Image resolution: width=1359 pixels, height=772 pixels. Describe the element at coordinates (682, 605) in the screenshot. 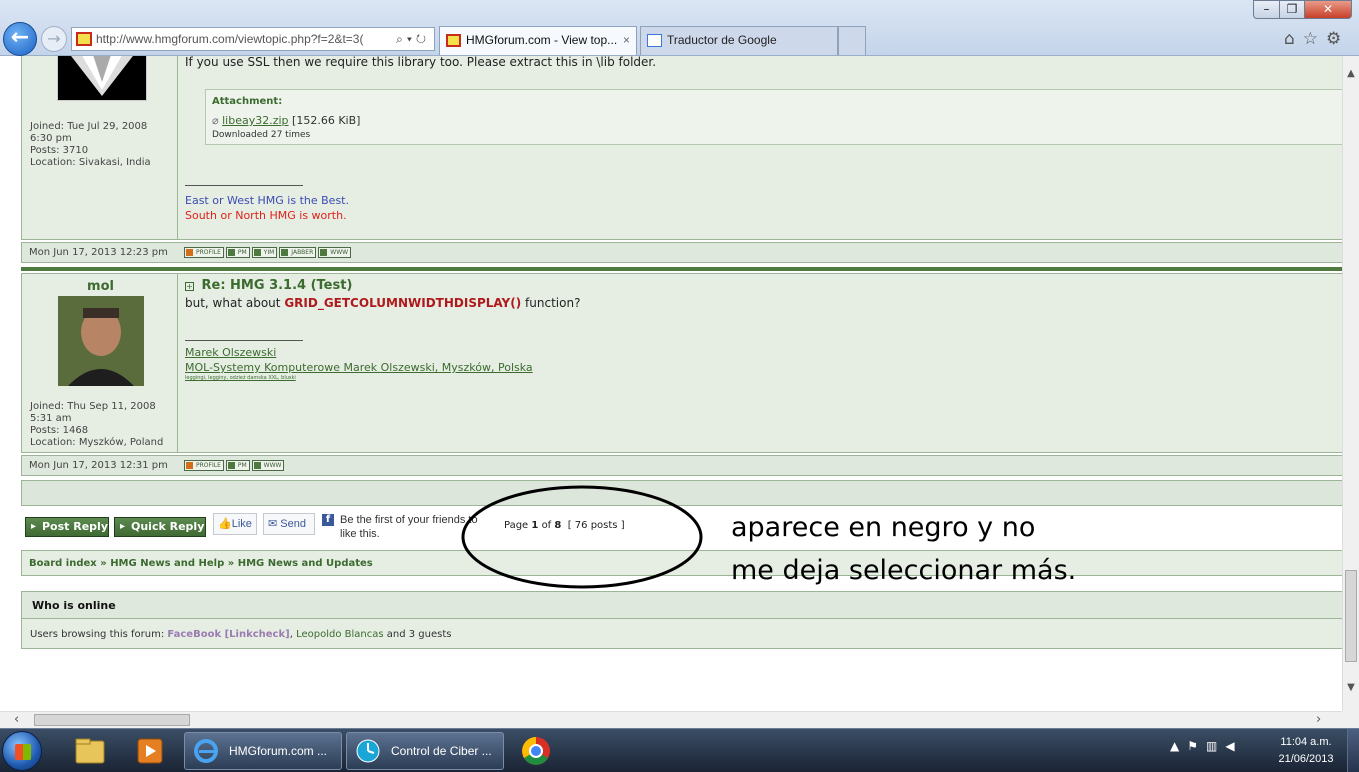

I see `who-is-online-header: Who is online` at that location.